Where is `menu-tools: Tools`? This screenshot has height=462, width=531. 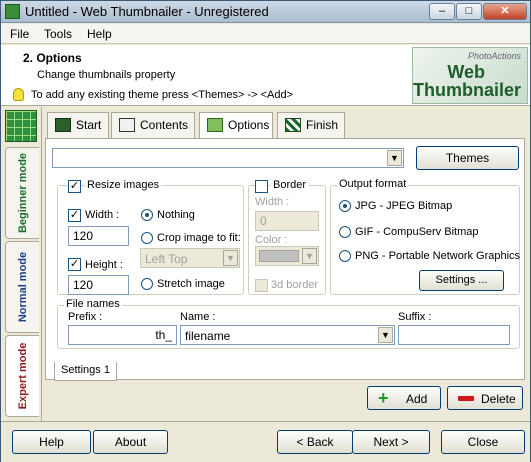
menu-tools: Tools is located at coordinates (58, 34).